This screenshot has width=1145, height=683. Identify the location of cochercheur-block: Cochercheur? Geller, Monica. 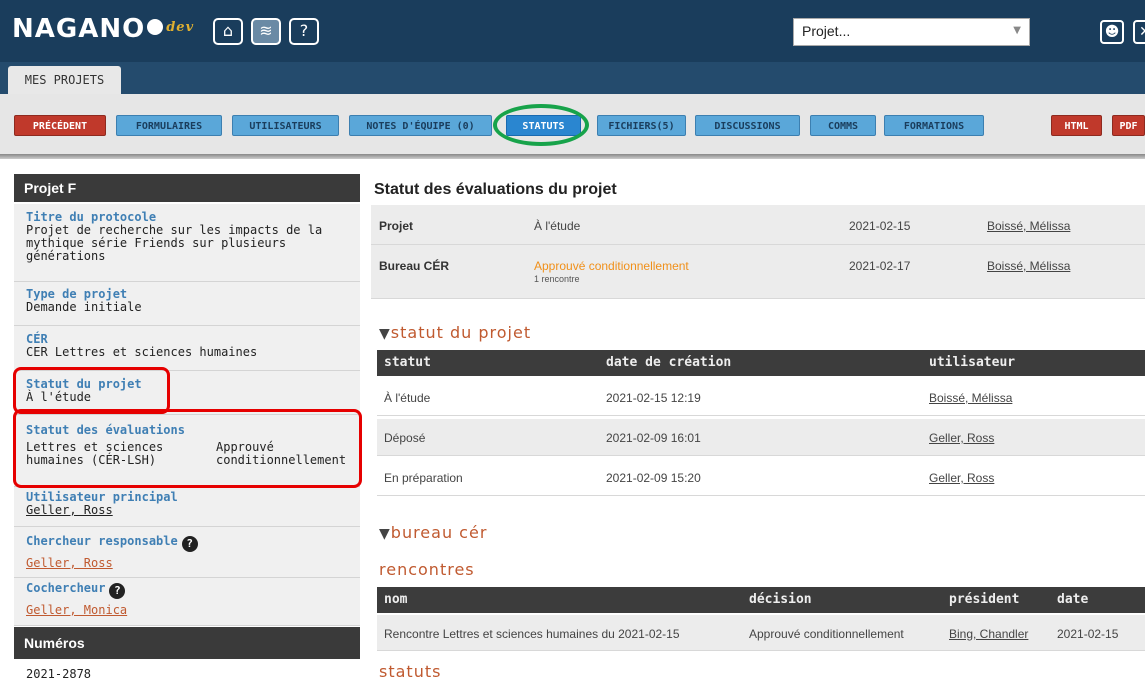
(187, 602).